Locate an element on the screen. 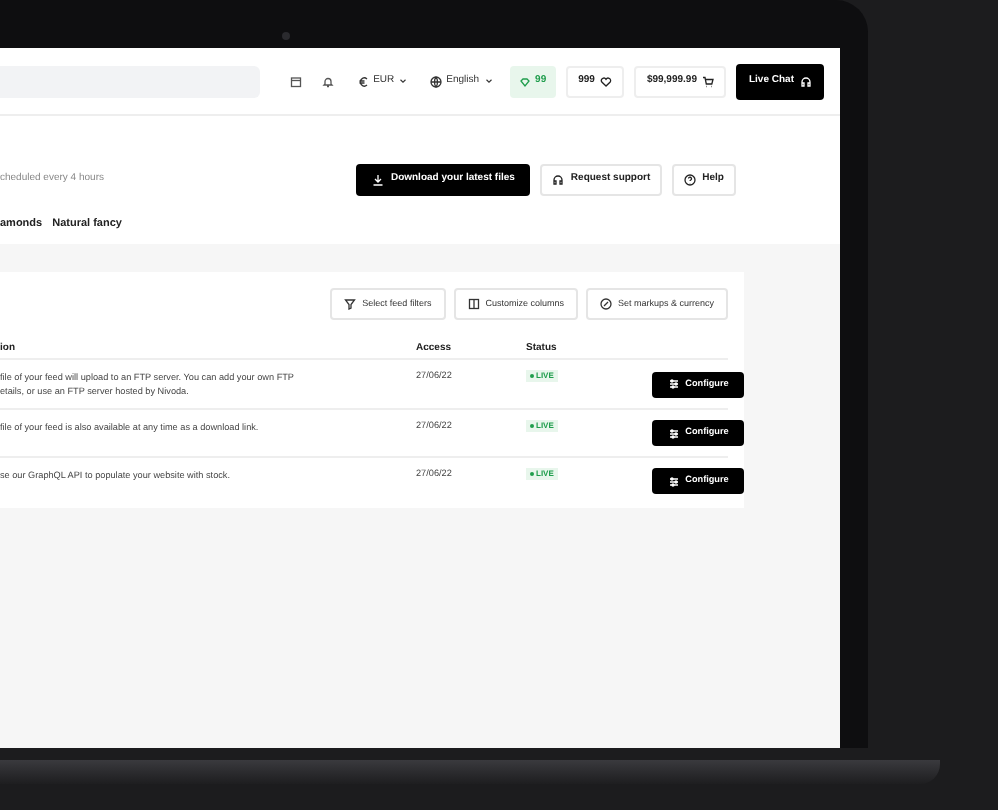  gems-icon is located at coordinates (525, 81).